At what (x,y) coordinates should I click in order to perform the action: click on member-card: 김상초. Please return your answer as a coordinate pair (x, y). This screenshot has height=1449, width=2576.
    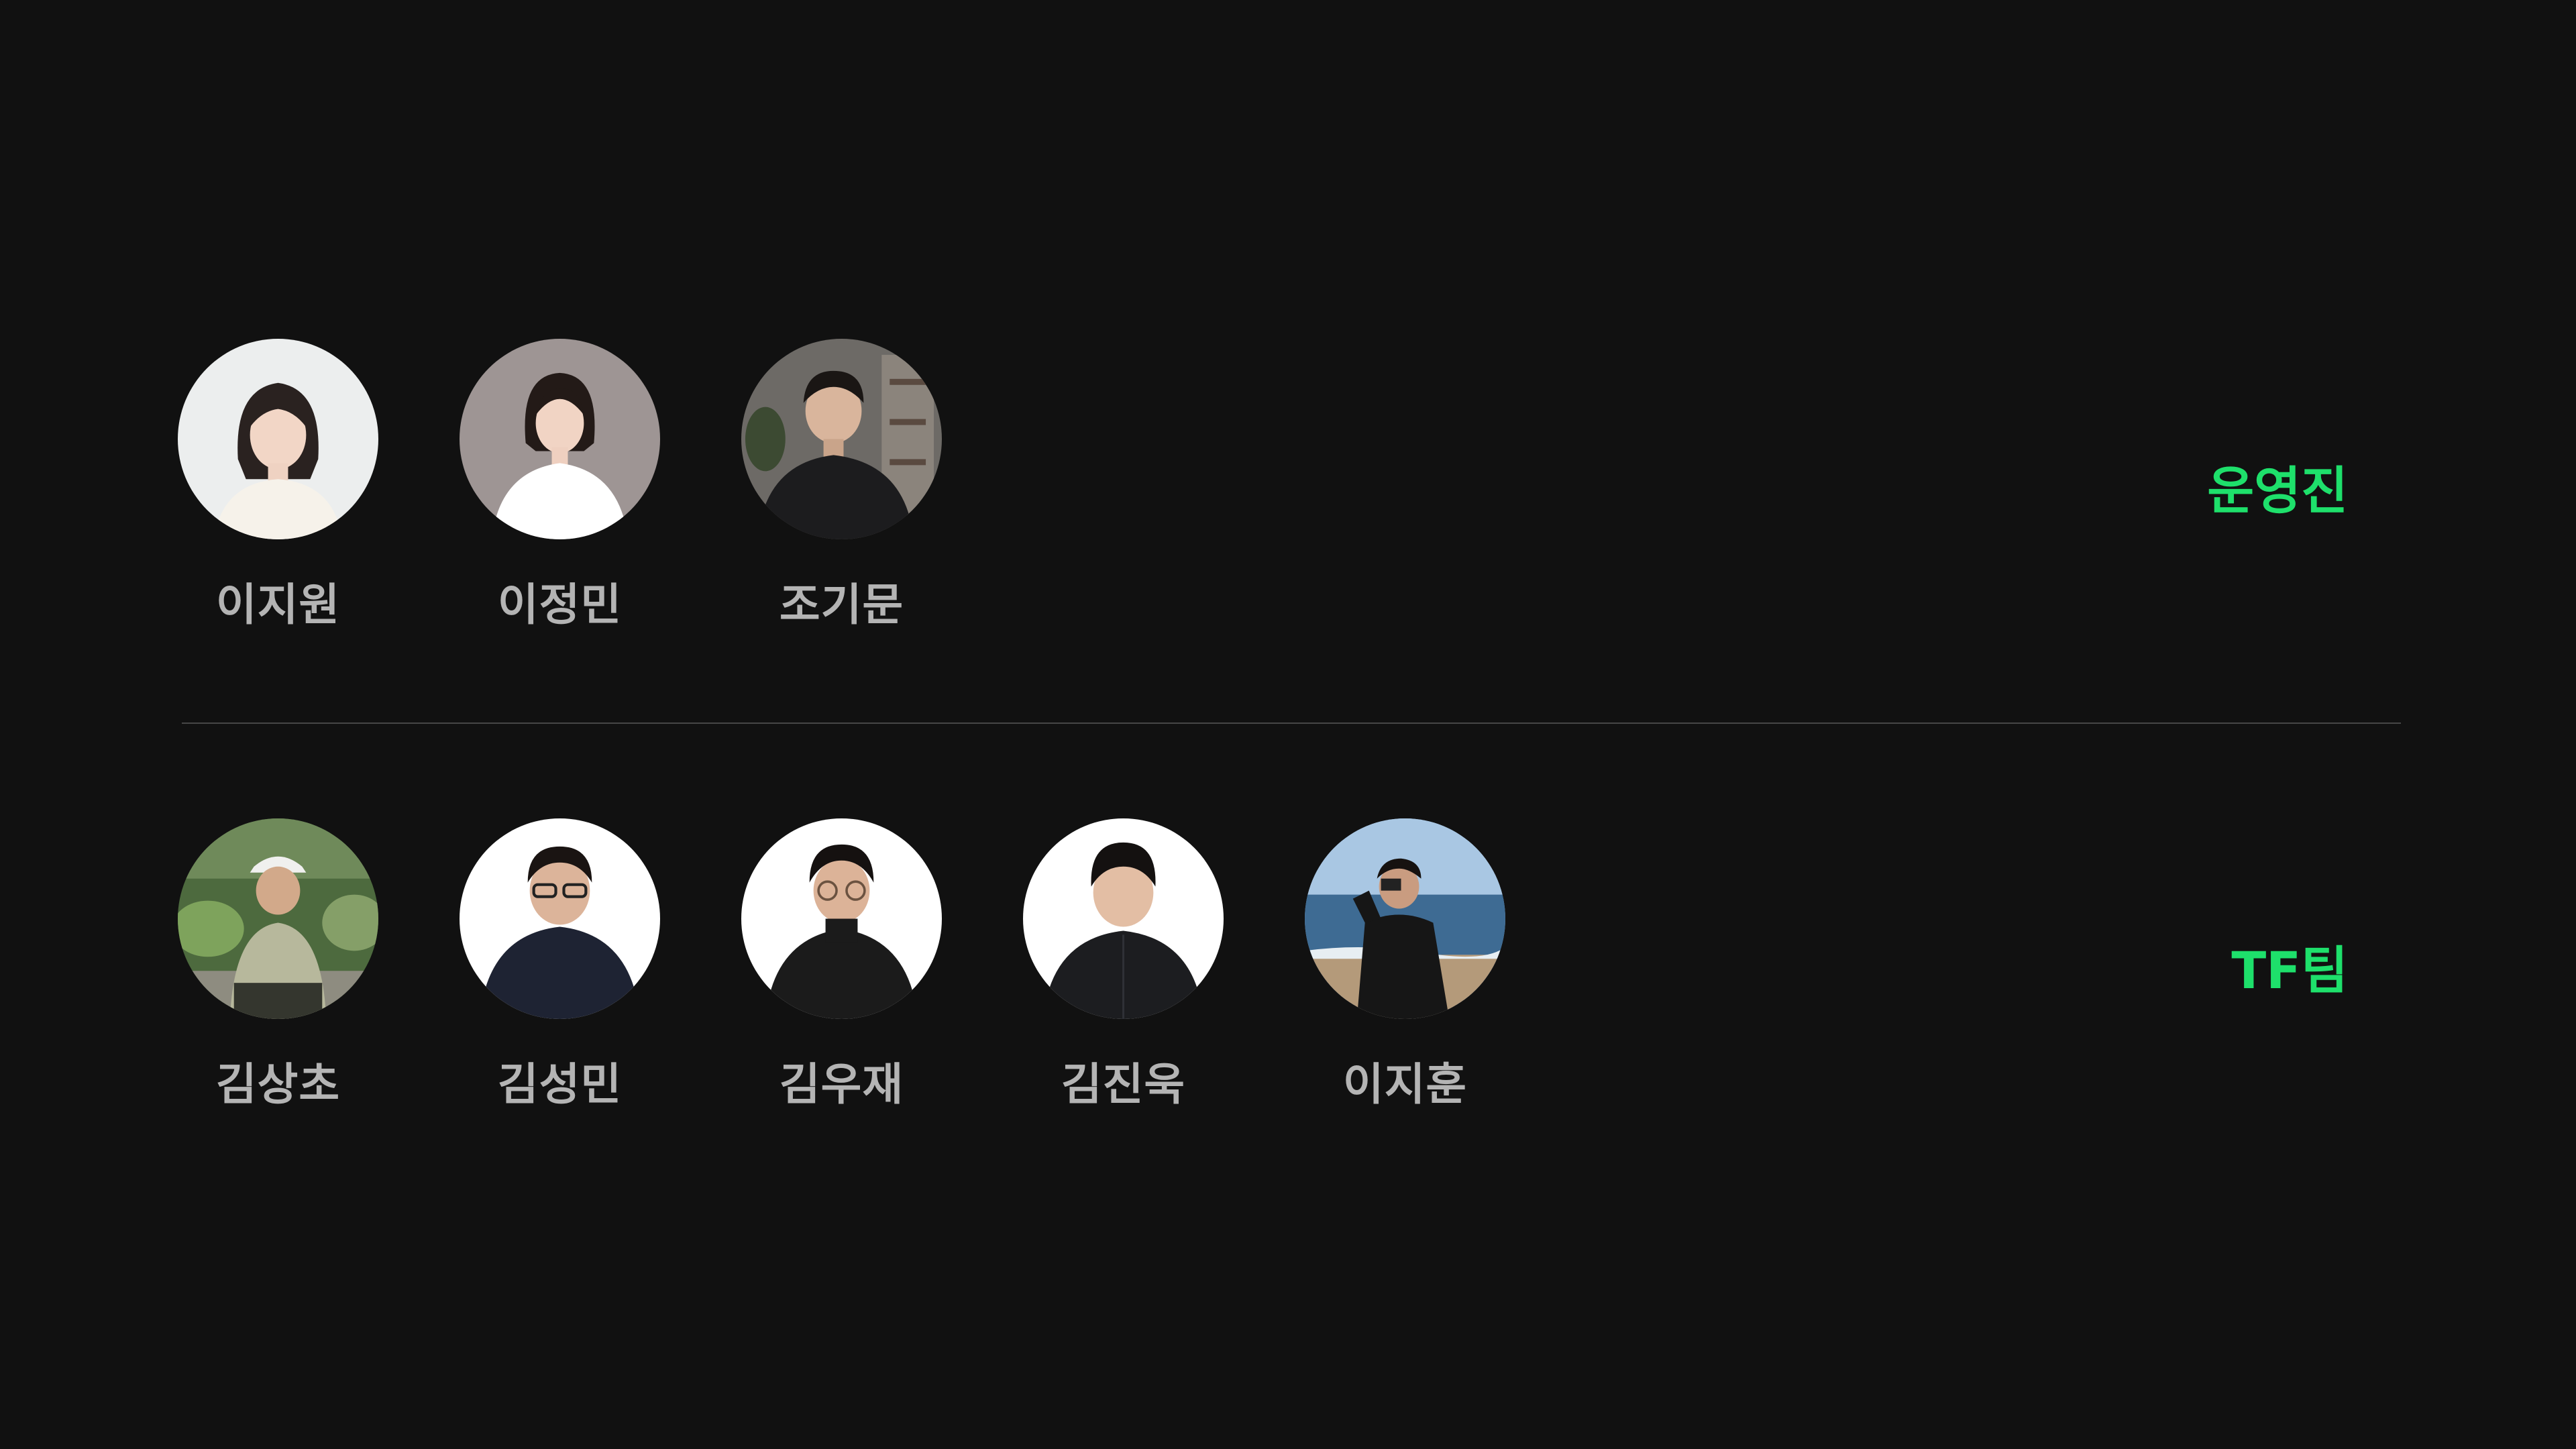
    Looking at the image, I should click on (278, 965).